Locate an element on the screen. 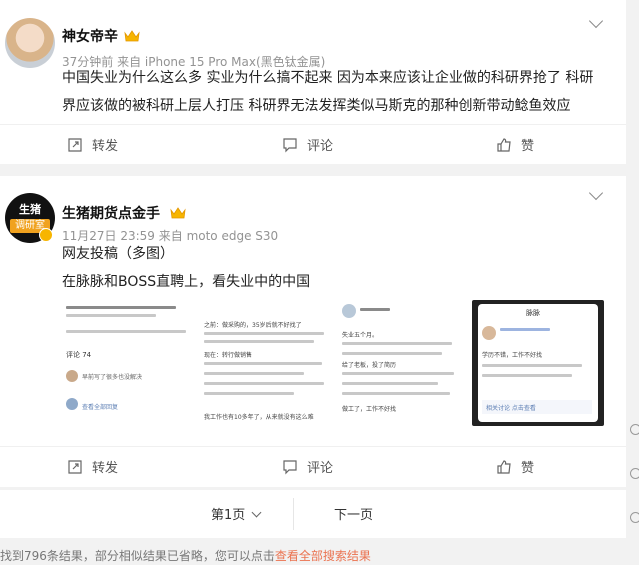  author-name: 神女帝辛 is located at coordinates (90, 36).